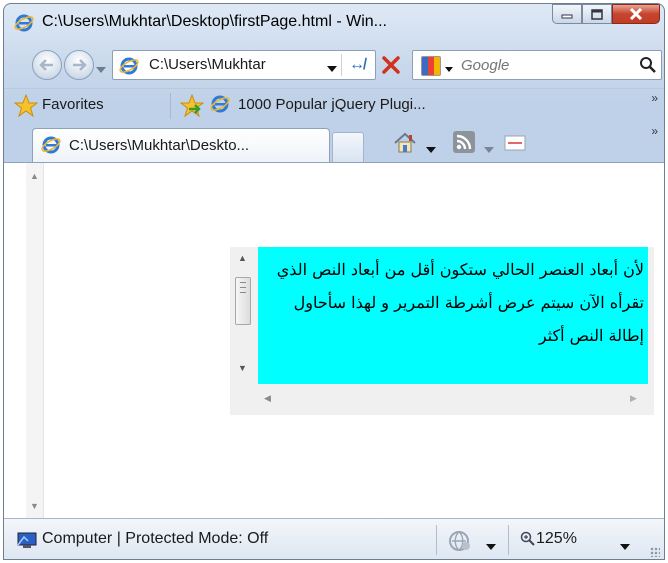 This screenshot has height=563, width=668. What do you see at coordinates (489, 148) in the screenshot?
I see `feeds-dropdown-icon` at bounding box center [489, 148].